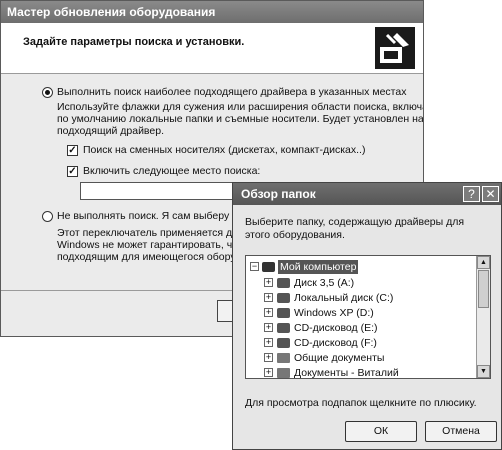  What do you see at coordinates (360, 267) in the screenshot?
I see `tree-item-my-computer: − Мой компьютер` at bounding box center [360, 267].